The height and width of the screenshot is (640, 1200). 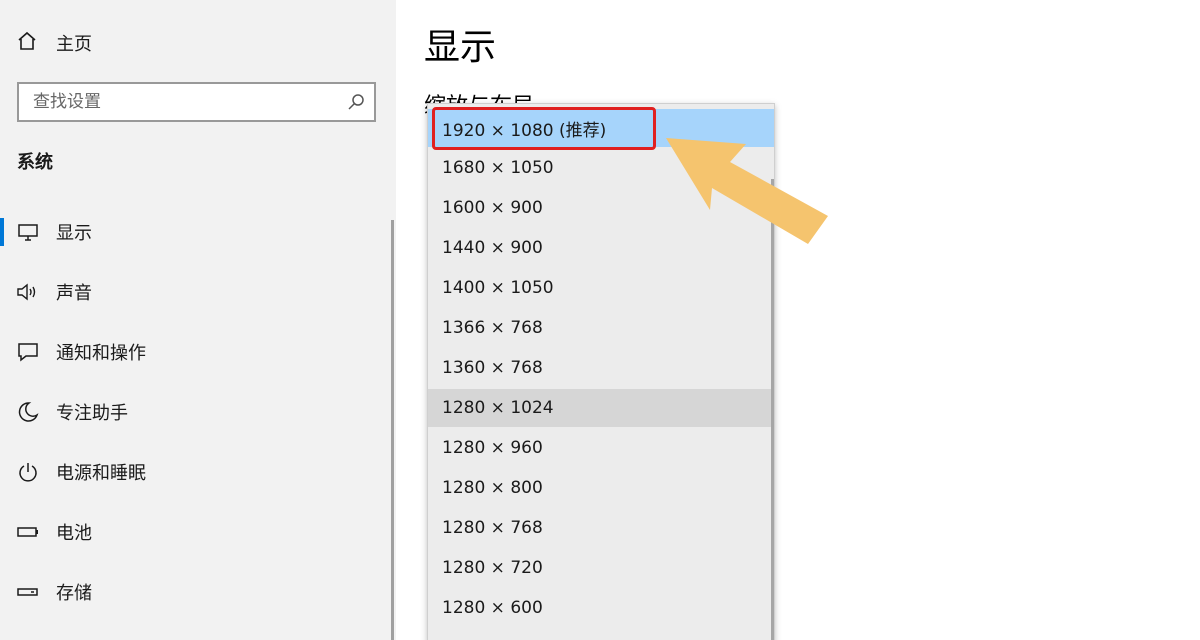 What do you see at coordinates (599, 448) in the screenshot?
I see `resolution-option: 1280 × 960` at bounding box center [599, 448].